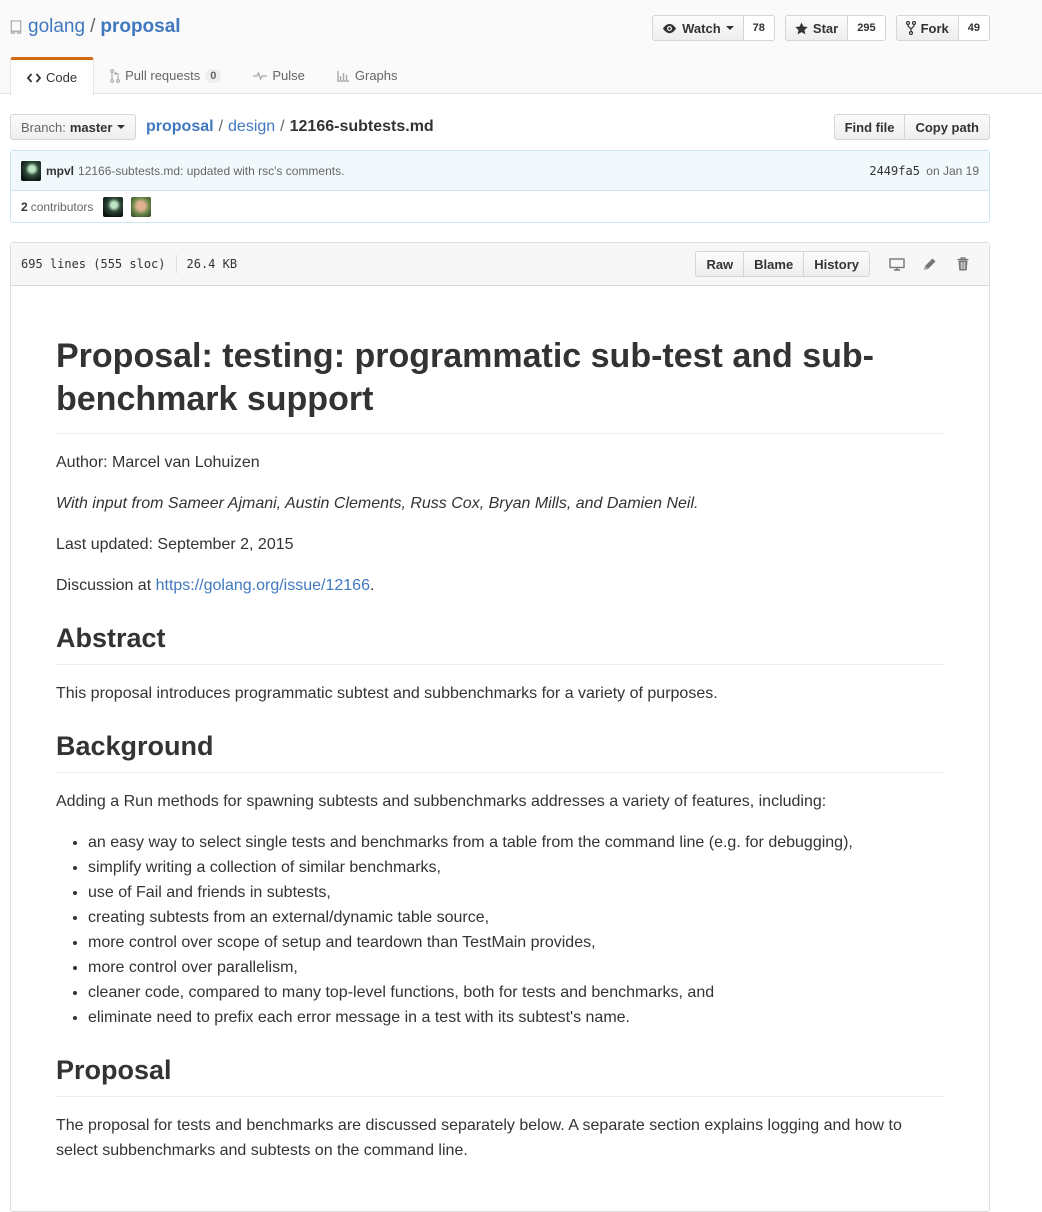 This screenshot has height=1212, width=1042. What do you see at coordinates (500, 751) in the screenshot?
I see `background-heading: Background` at bounding box center [500, 751].